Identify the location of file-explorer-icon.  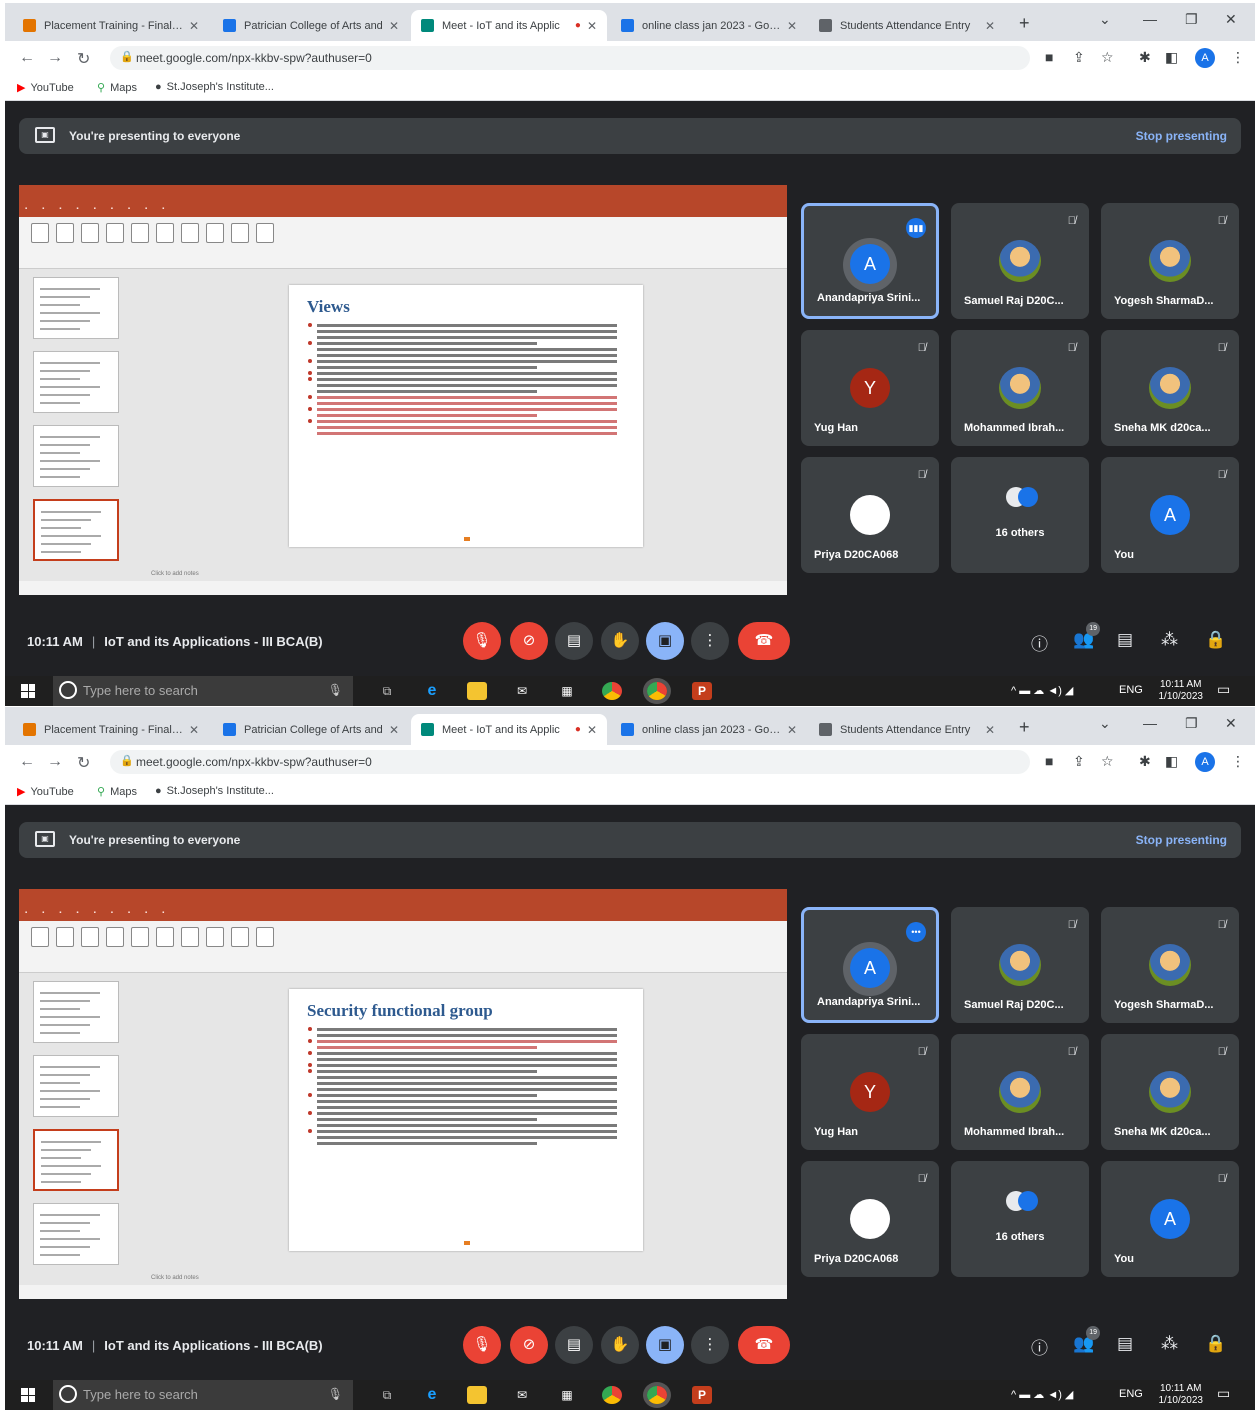
(477, 1395).